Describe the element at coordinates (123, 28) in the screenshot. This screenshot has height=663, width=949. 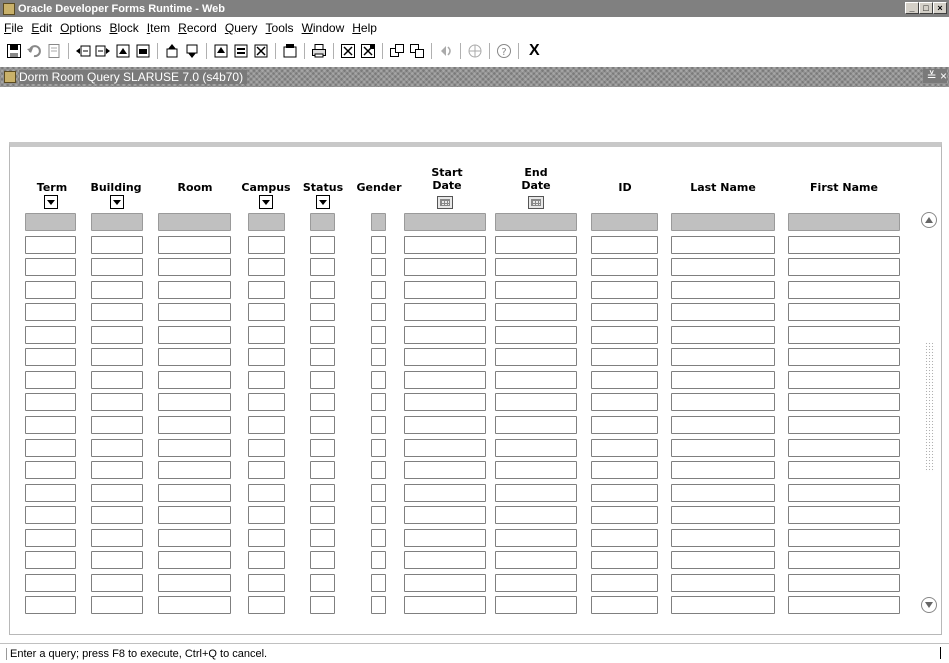
I see `menu-block: Block` at that location.